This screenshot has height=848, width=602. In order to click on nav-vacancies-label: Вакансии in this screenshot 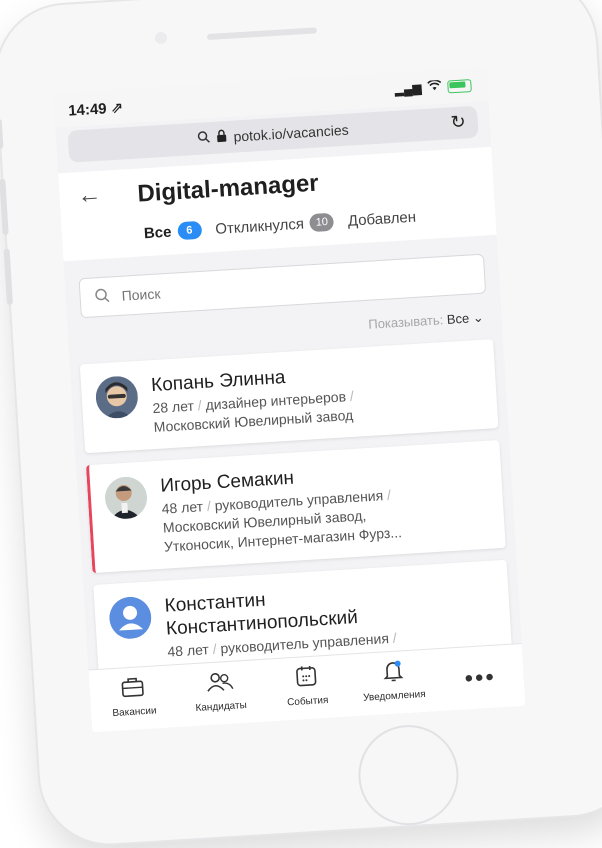, I will do `click(134, 712)`.